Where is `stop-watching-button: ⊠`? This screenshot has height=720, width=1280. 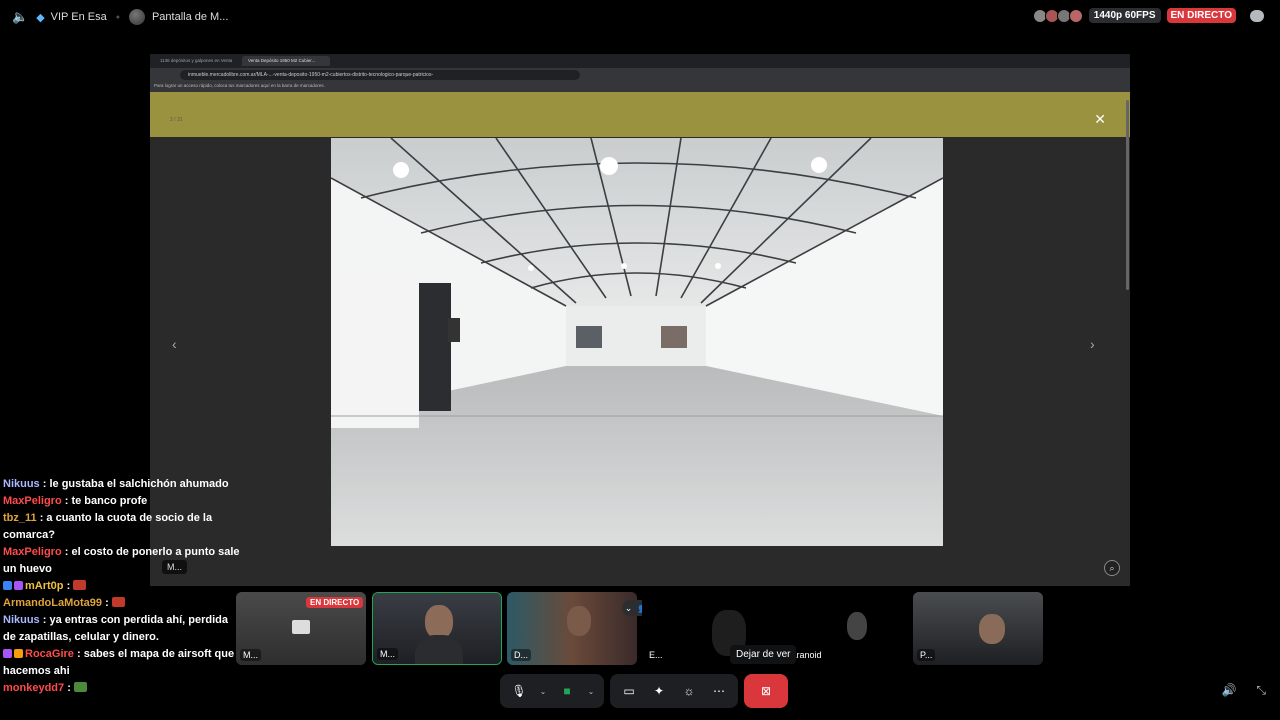
stop-watching-button: ⊠ is located at coordinates (766, 691).